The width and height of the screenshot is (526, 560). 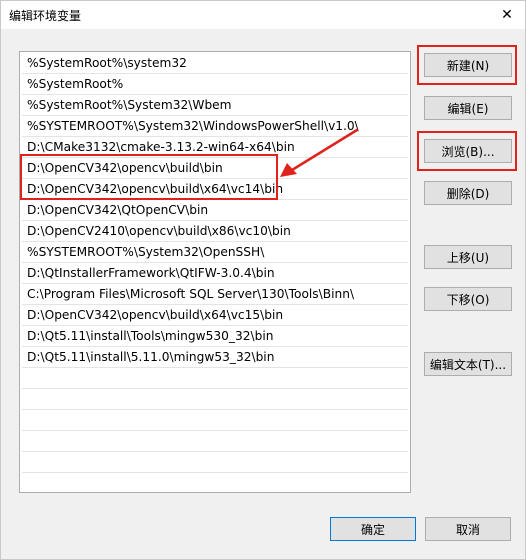 I want to click on list-item: D:\QtInstallerFramework\QtIFW-3.0.4\bin, so click(x=215, y=273).